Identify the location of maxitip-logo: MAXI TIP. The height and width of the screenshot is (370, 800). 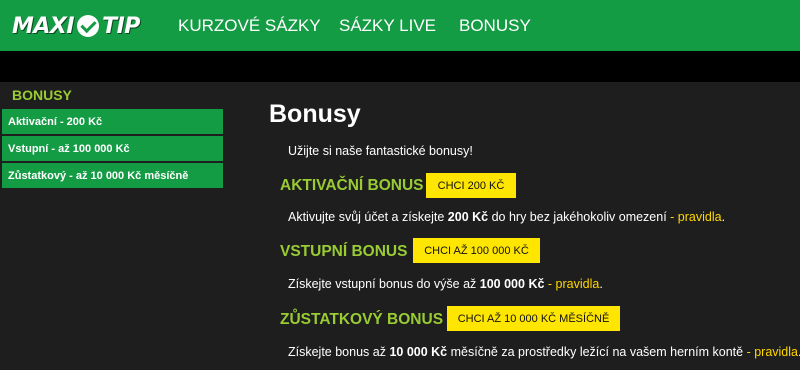
(76, 26).